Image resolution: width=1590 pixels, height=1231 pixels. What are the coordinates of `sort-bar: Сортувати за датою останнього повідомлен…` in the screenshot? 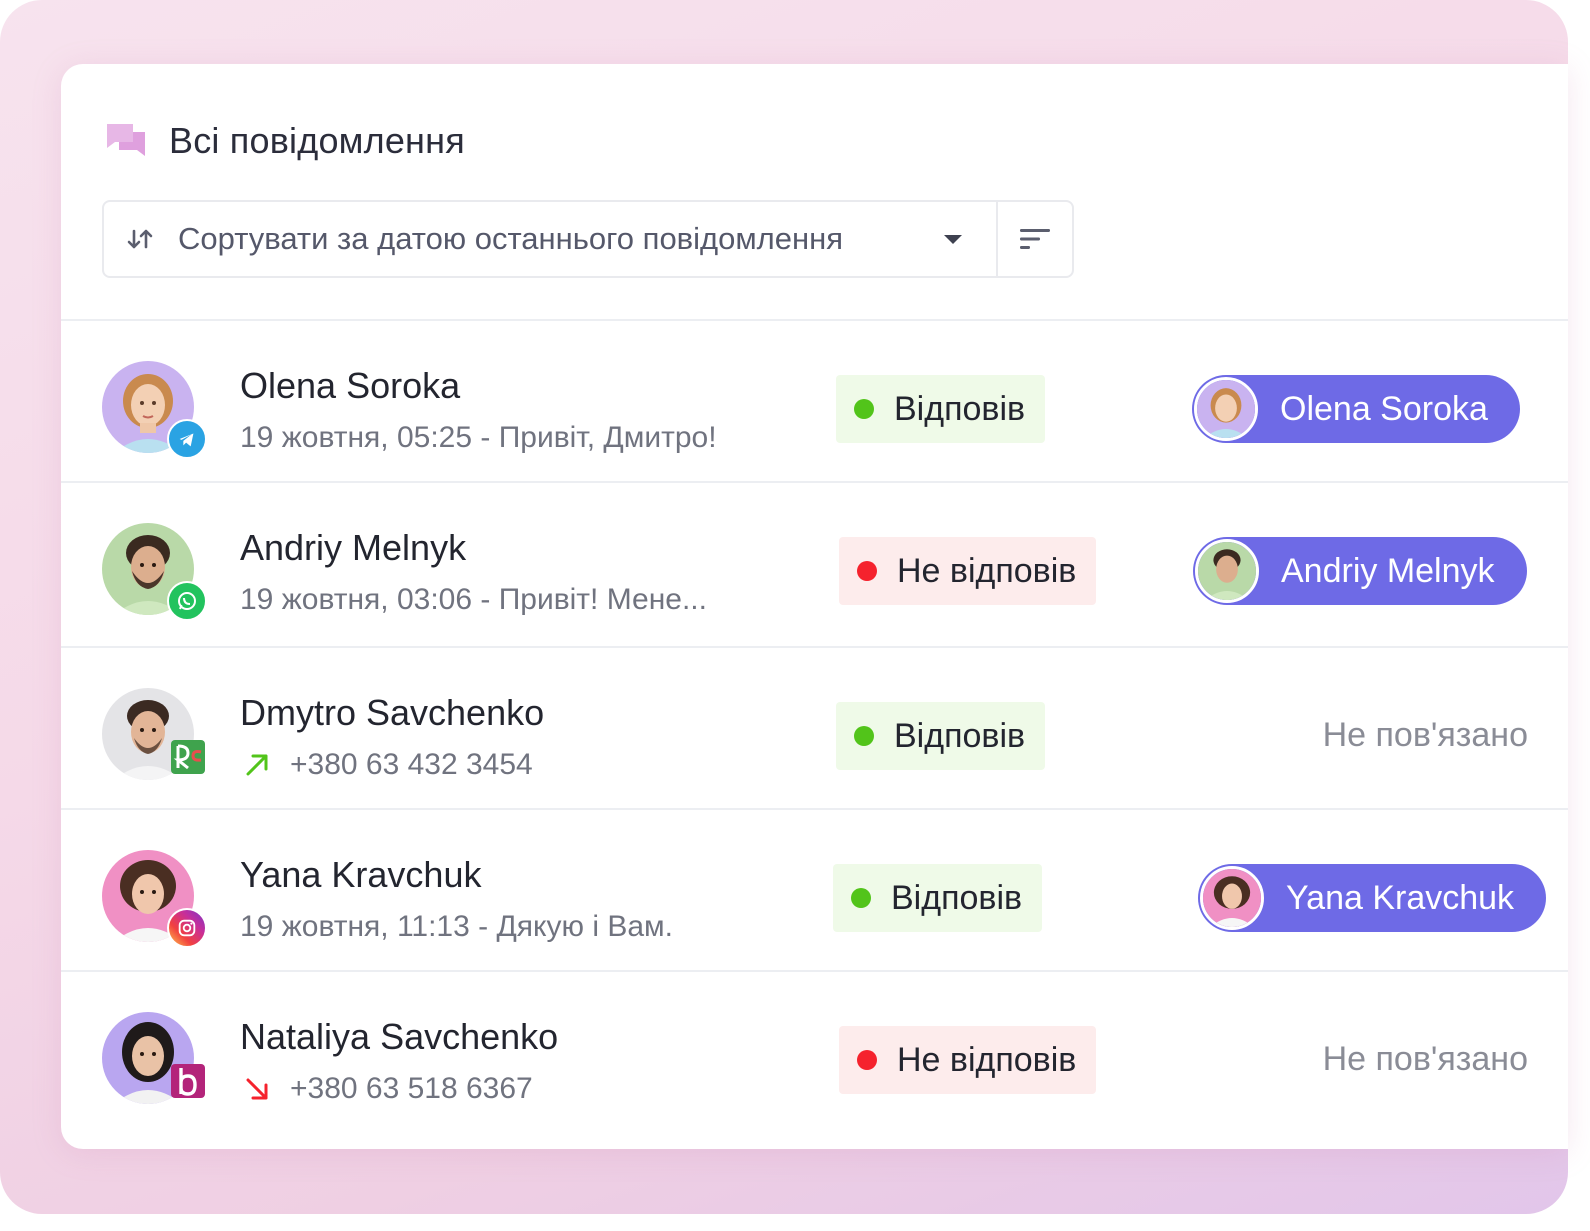 It's located at (588, 239).